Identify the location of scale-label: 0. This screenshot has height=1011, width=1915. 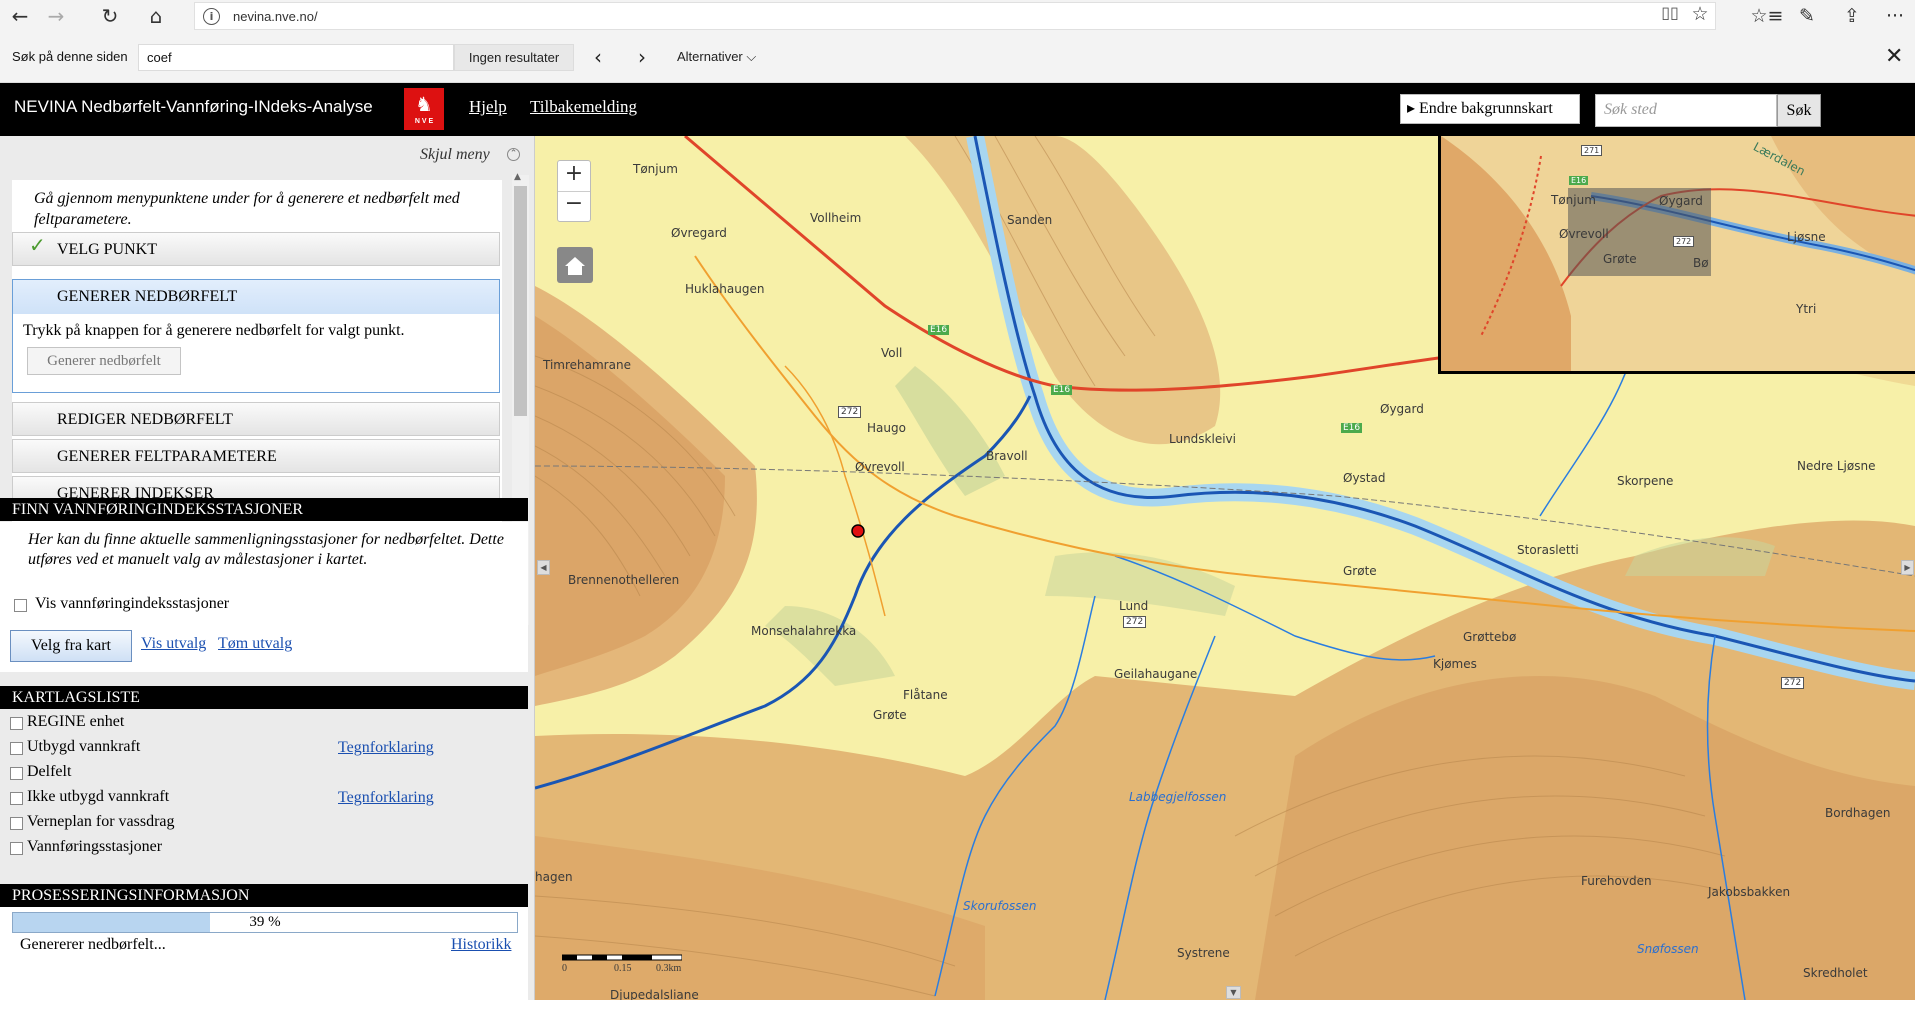
(564, 968).